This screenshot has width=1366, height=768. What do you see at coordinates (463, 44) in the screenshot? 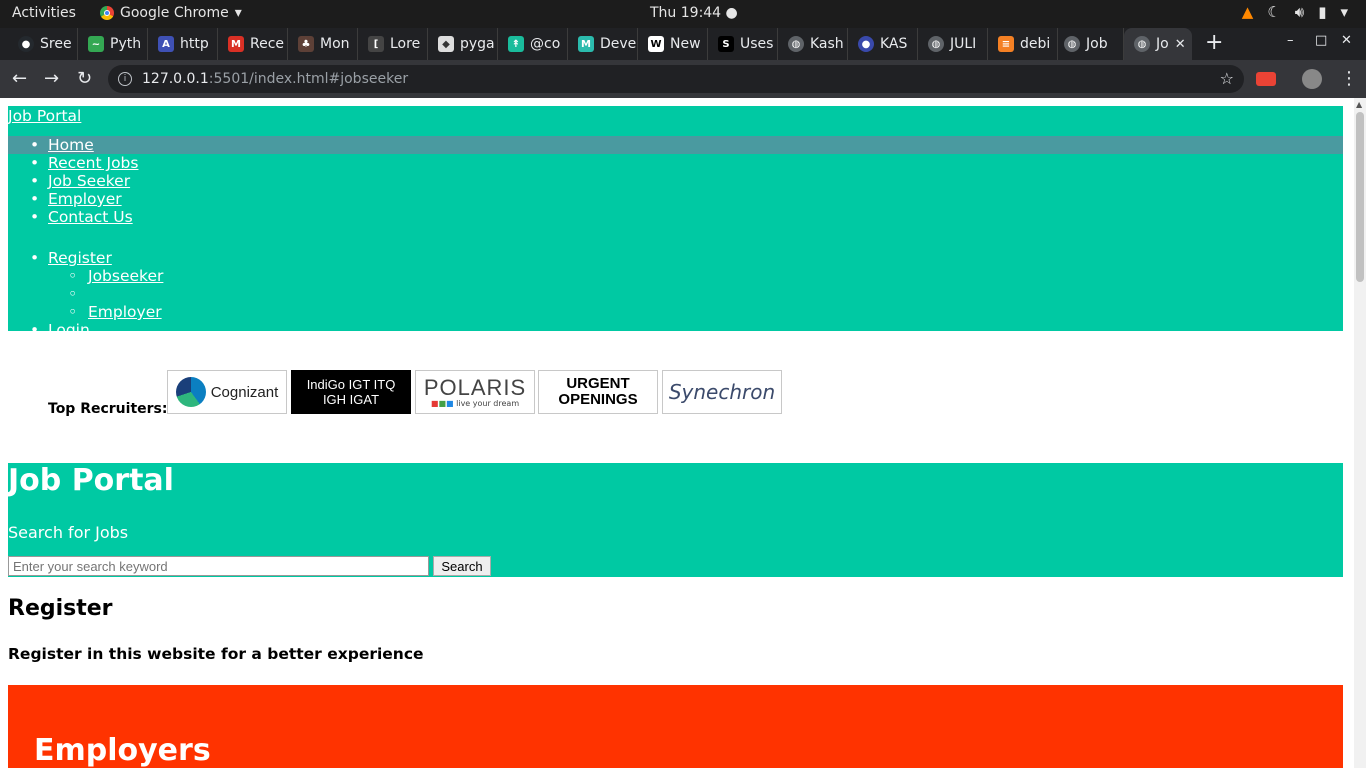
I see `tab: ◆ pyga` at bounding box center [463, 44].